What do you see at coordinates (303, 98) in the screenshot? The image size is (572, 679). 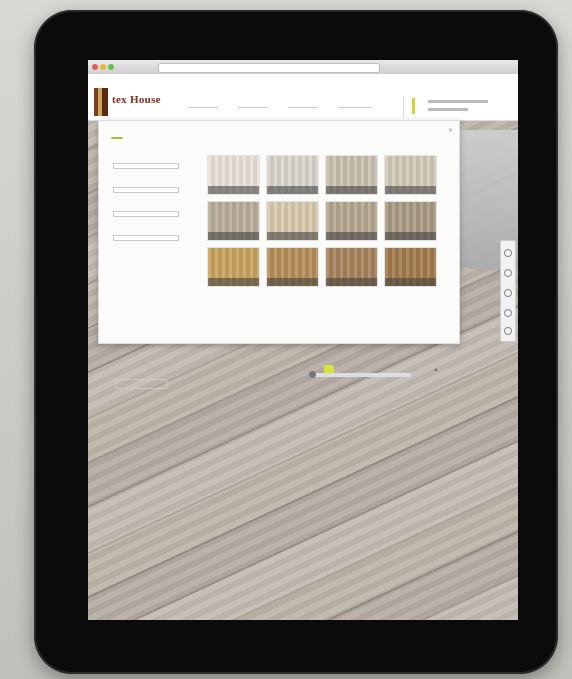 I see `site-header: tex House` at bounding box center [303, 98].